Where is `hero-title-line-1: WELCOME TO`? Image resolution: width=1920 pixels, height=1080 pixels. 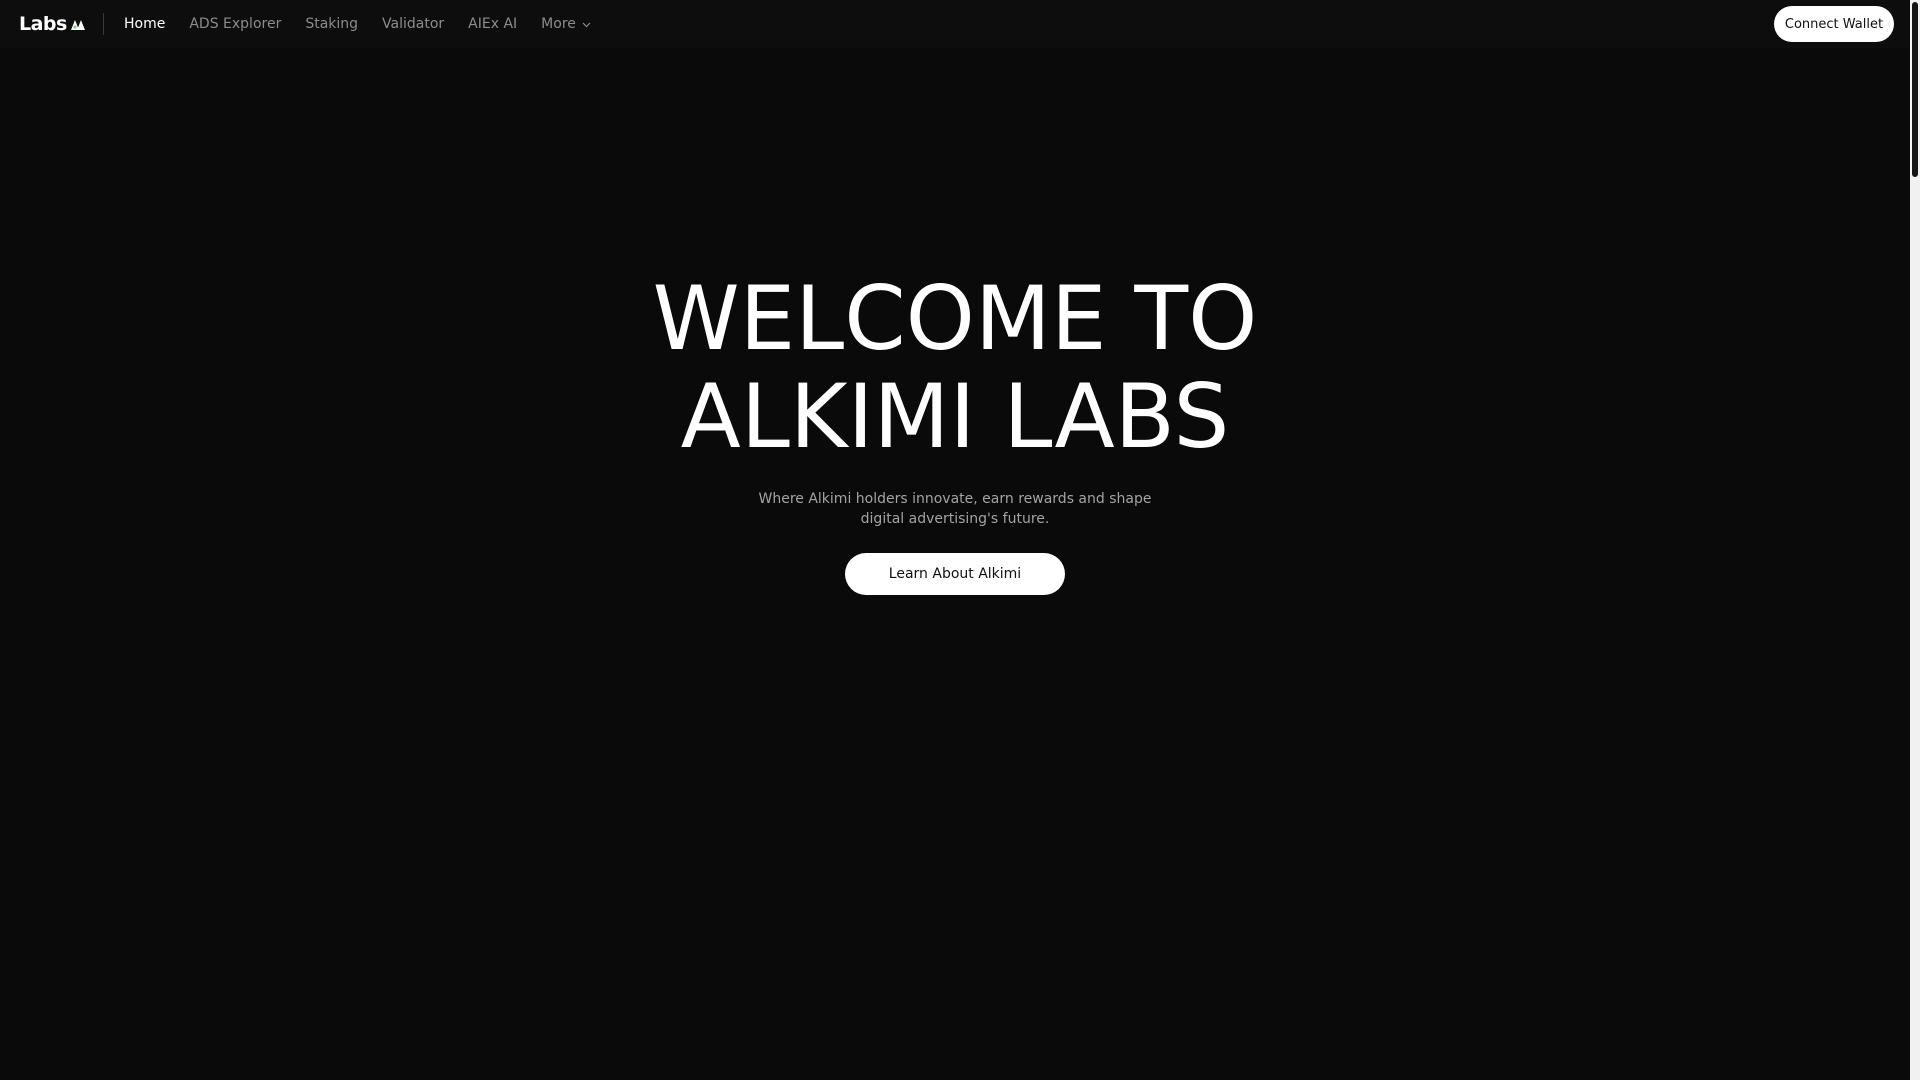
hero-title-line-1: WELCOME TO is located at coordinates (955, 318).